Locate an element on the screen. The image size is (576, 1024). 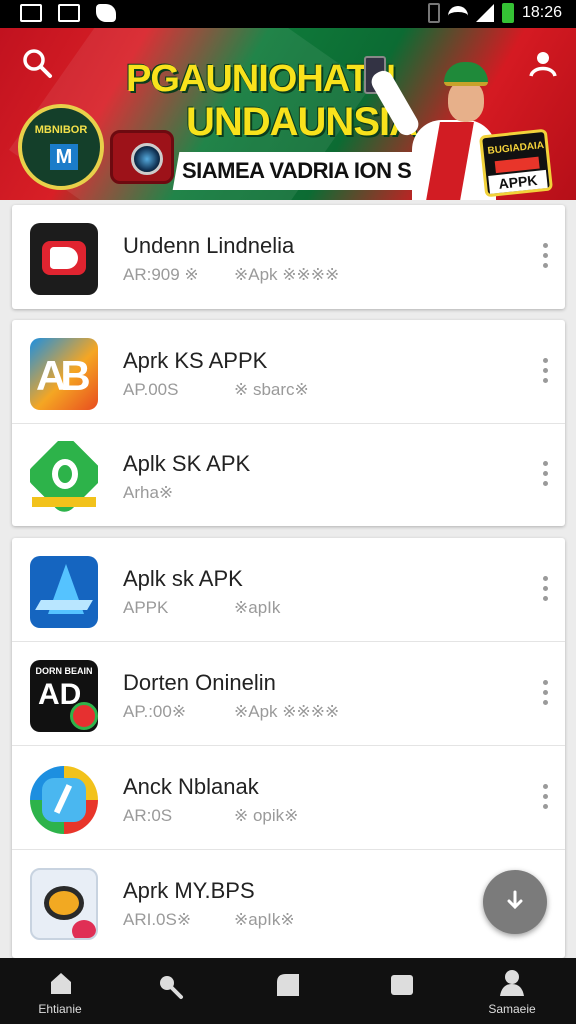
bottom-navigation: Ehtianie Samaeie is located at coordinates (288, 991).